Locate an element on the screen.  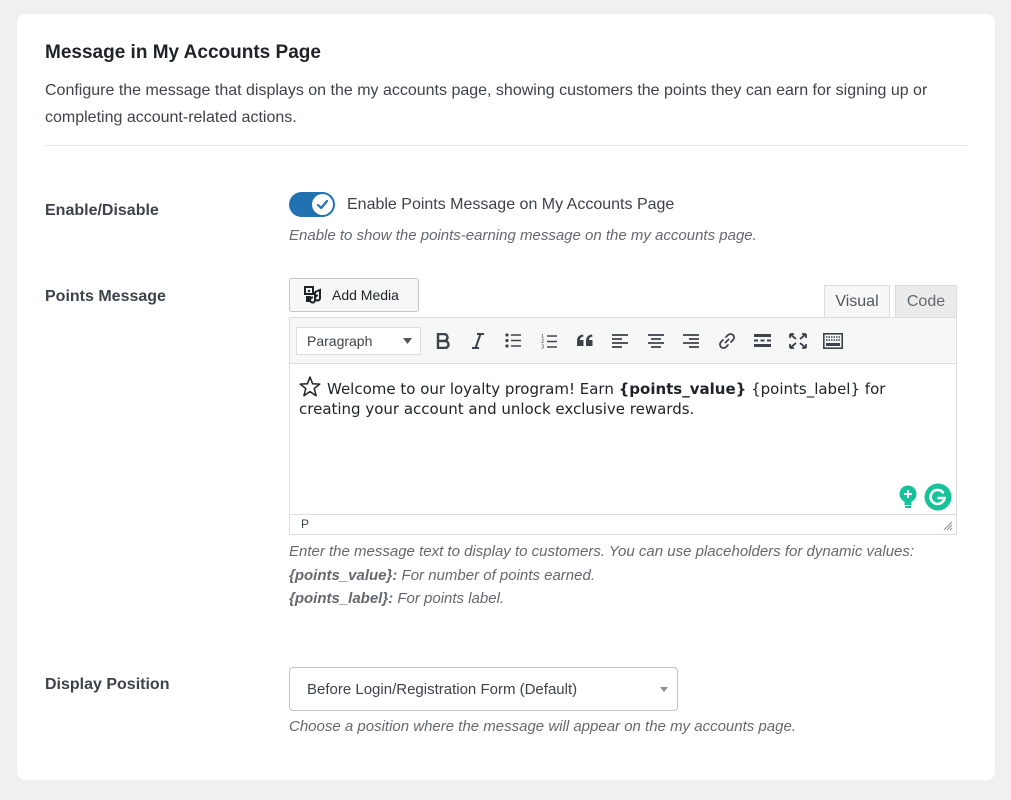
tab-code: Code is located at coordinates (926, 301).